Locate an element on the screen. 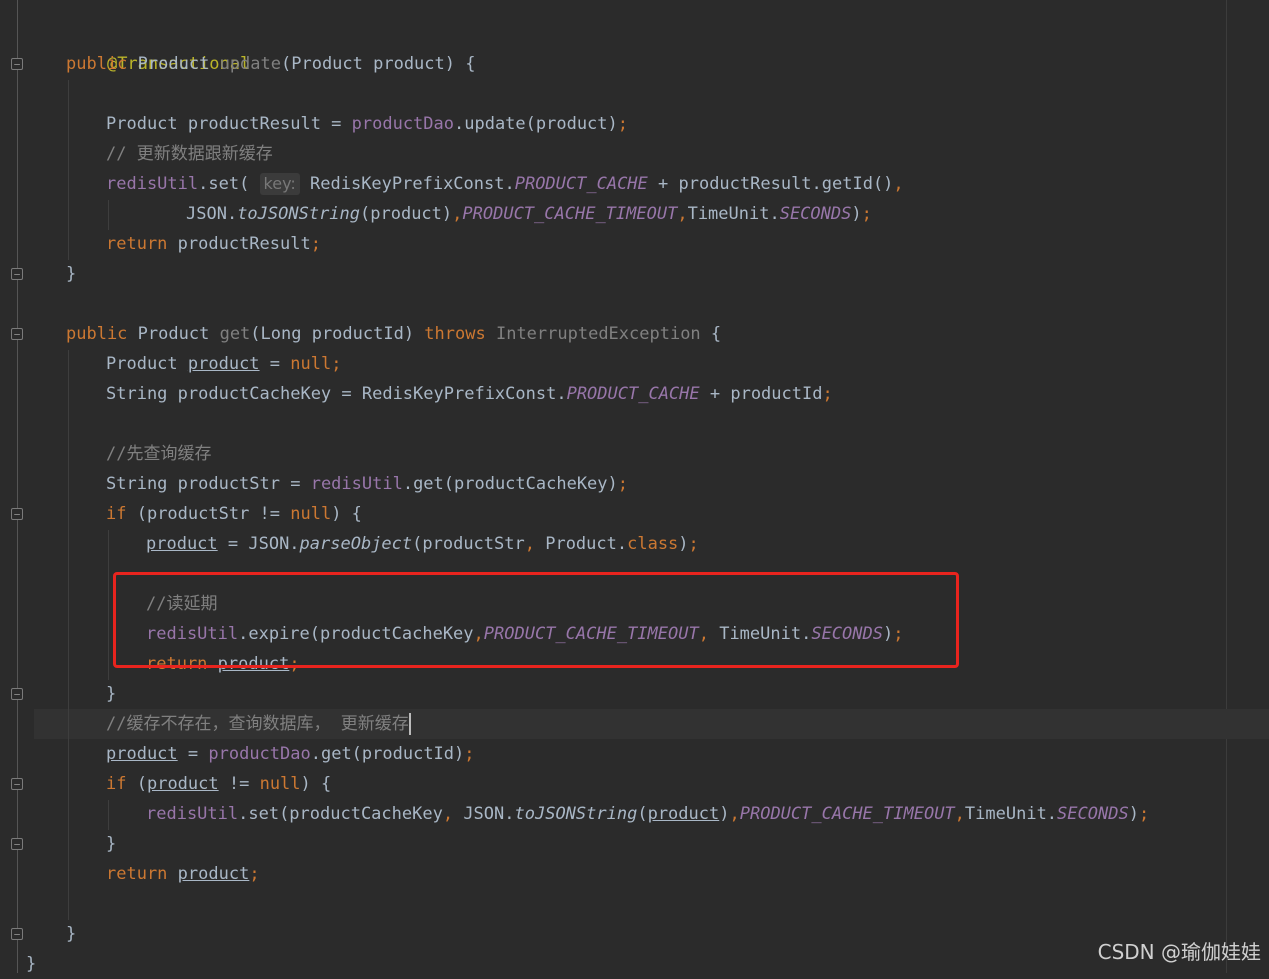  comment: //先查询缓存 is located at coordinates (159, 454).